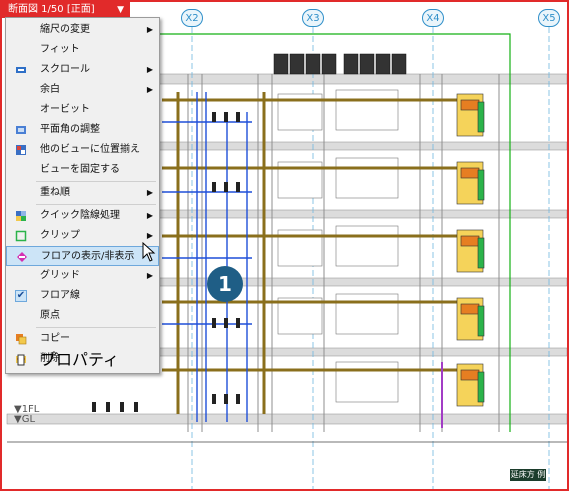 The height and width of the screenshot is (491, 569). Describe the element at coordinates (225, 284) in the screenshot. I see `step-callout: 1` at that location.